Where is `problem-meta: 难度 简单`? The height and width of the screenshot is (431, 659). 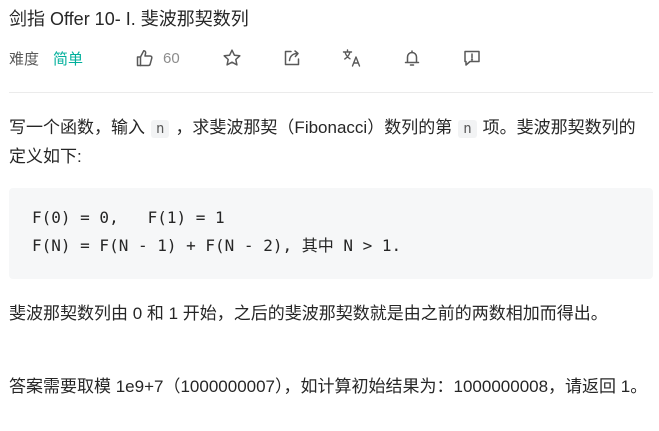
problem-meta: 难度 简单 is located at coordinates (46, 58).